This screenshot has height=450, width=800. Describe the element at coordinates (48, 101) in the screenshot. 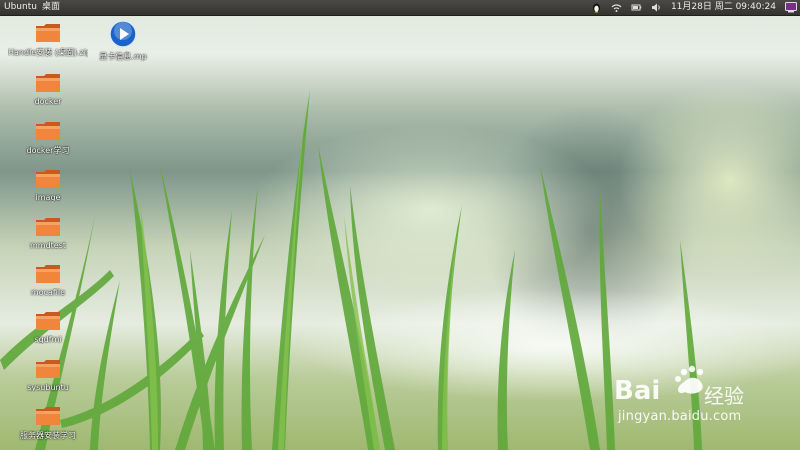

I see `desktop-item-label: docker` at that location.